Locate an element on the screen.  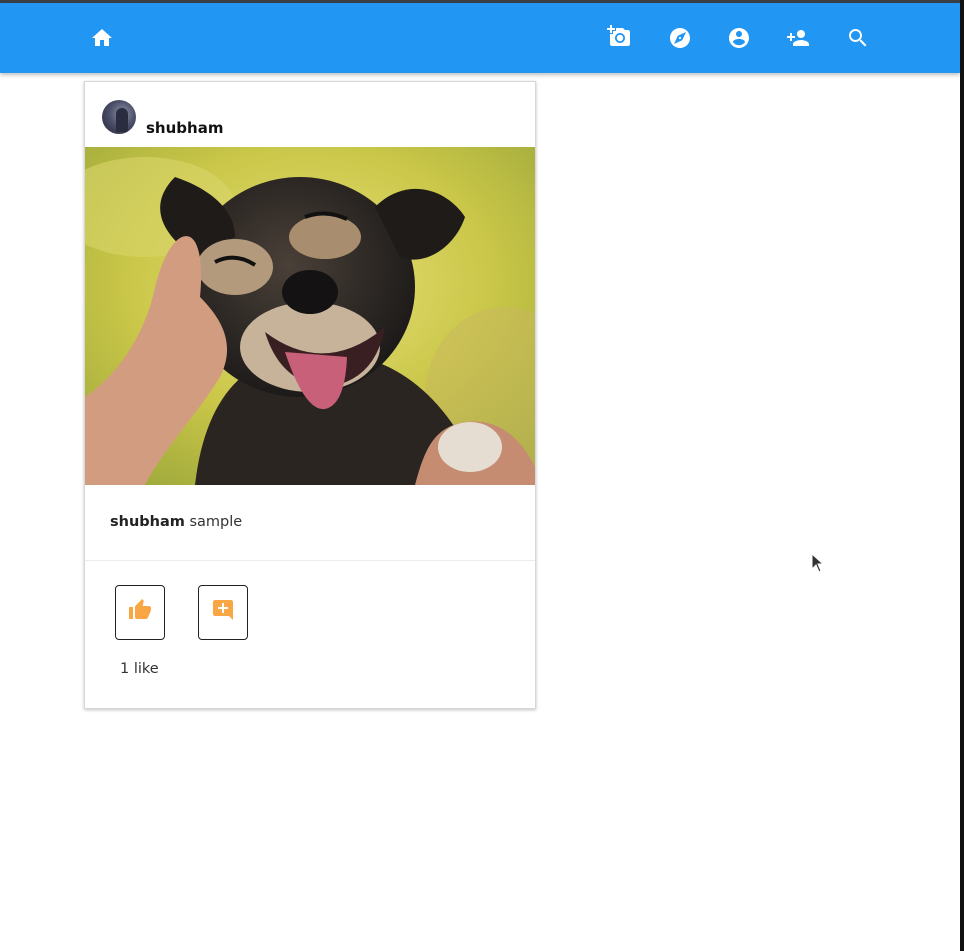
avatar is located at coordinates (119, 117).